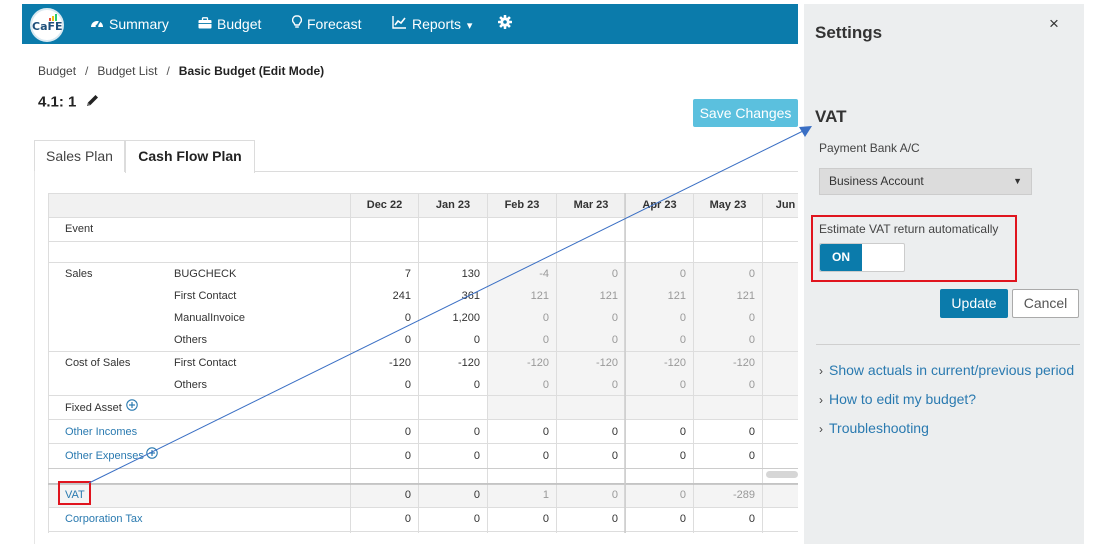 This screenshot has width=1117, height=544. I want to click on month-header: Apr 23, so click(659, 205).